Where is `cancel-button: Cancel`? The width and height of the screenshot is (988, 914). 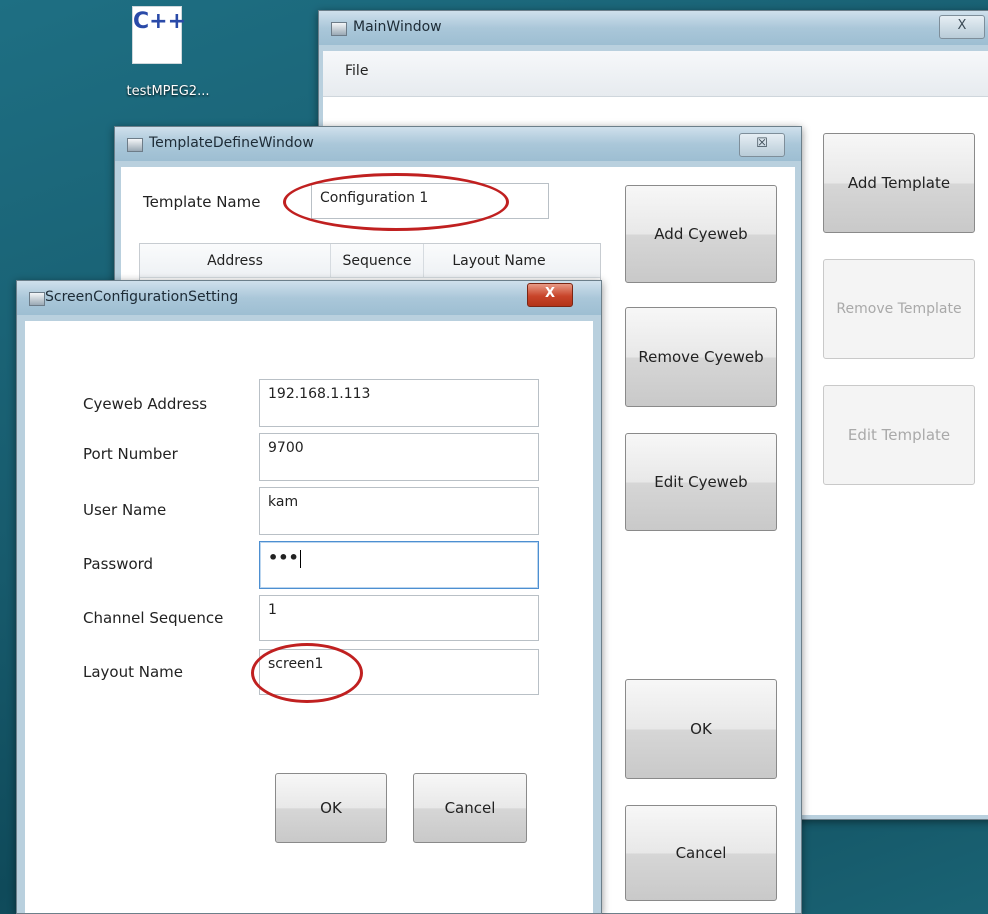
cancel-button: Cancel is located at coordinates (701, 853).